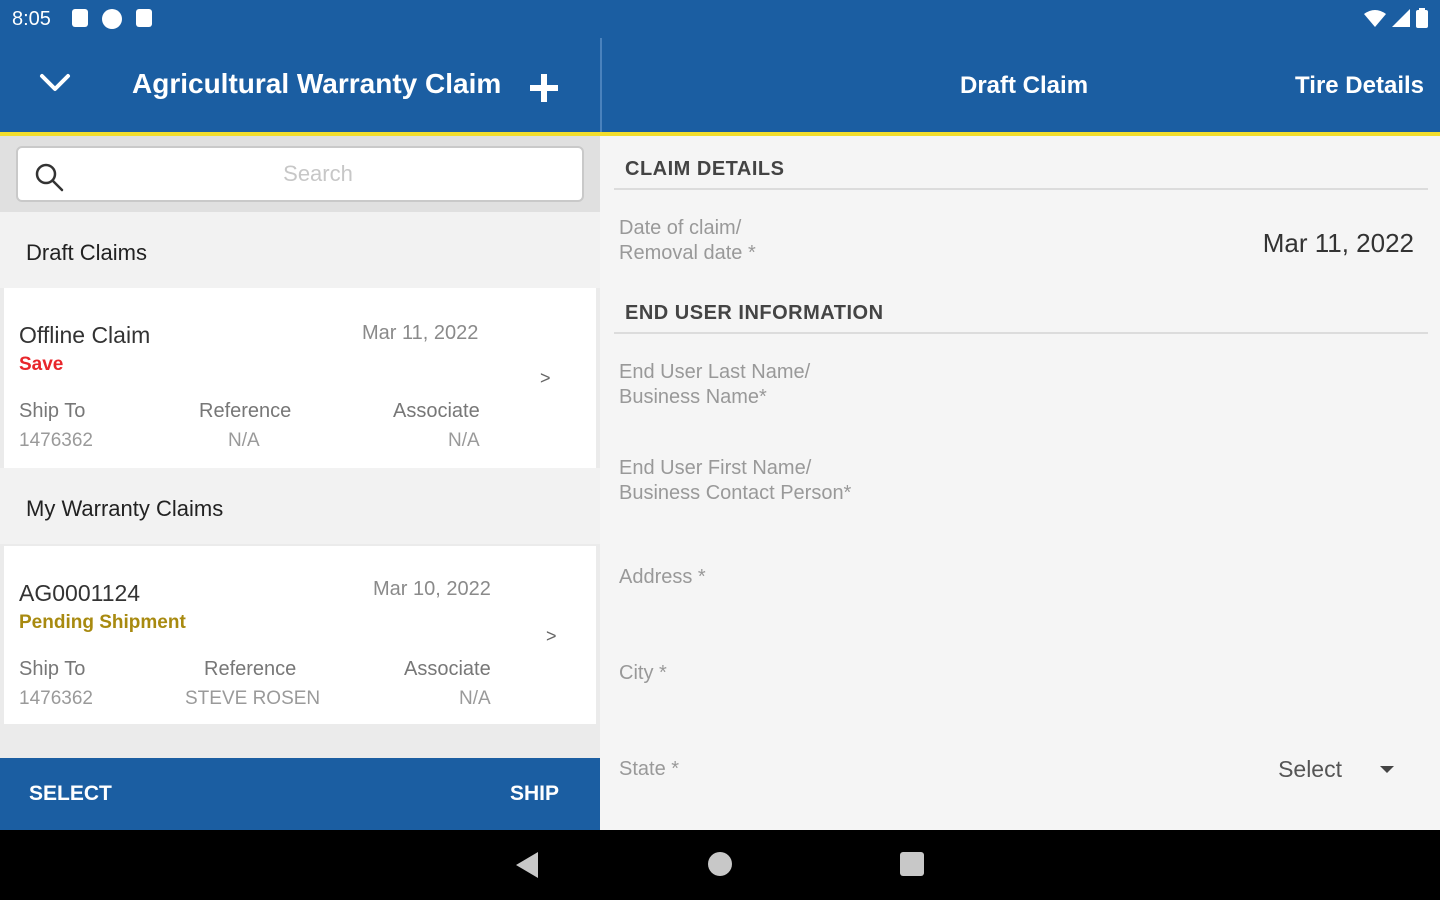 Image resolution: width=1440 pixels, height=900 pixels. Describe the element at coordinates (432, 589) in the screenshot. I see `claim-date: Mar 10, 2022` at that location.